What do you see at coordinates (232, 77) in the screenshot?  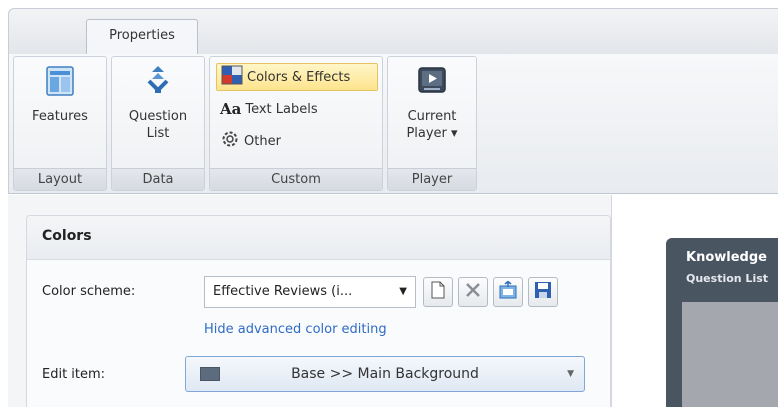 I see `colors-effects-icon` at bounding box center [232, 77].